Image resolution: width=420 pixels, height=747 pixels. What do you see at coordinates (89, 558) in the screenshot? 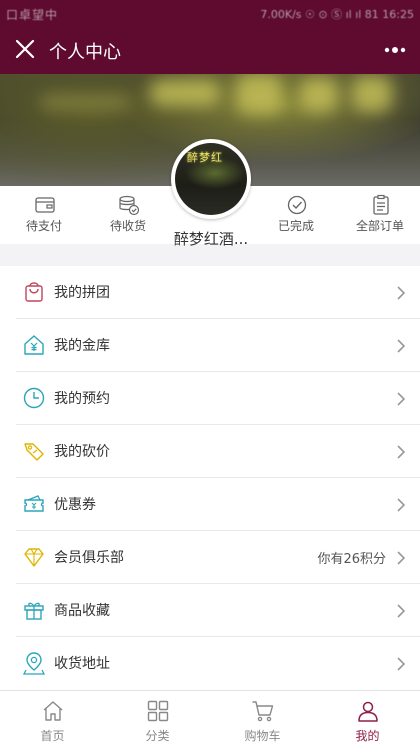
I see `menu-label: 会员俱乐部` at bounding box center [89, 558].